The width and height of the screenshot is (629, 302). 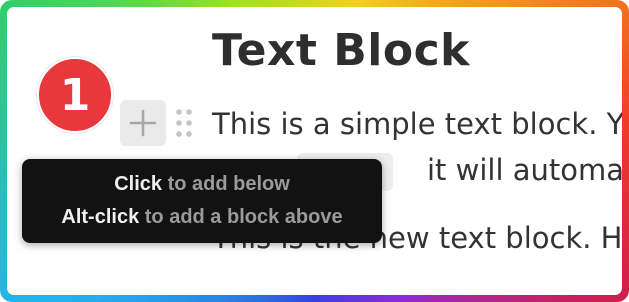 What do you see at coordinates (417, 124) in the screenshot?
I see `text-block-1: This is a simple text block. You` at bounding box center [417, 124].